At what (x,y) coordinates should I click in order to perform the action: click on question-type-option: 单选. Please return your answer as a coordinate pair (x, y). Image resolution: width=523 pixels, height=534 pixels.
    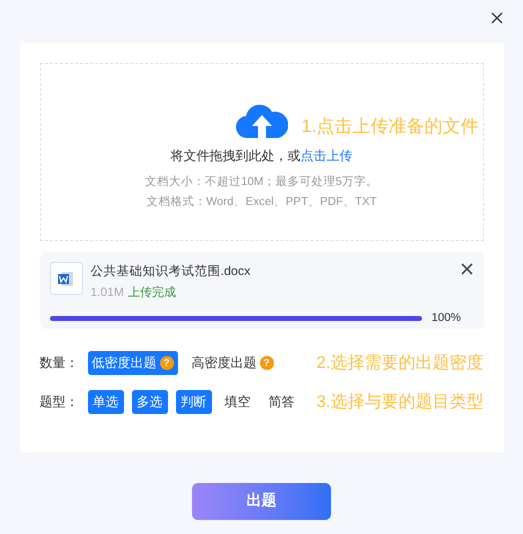
    Looking at the image, I should click on (106, 402).